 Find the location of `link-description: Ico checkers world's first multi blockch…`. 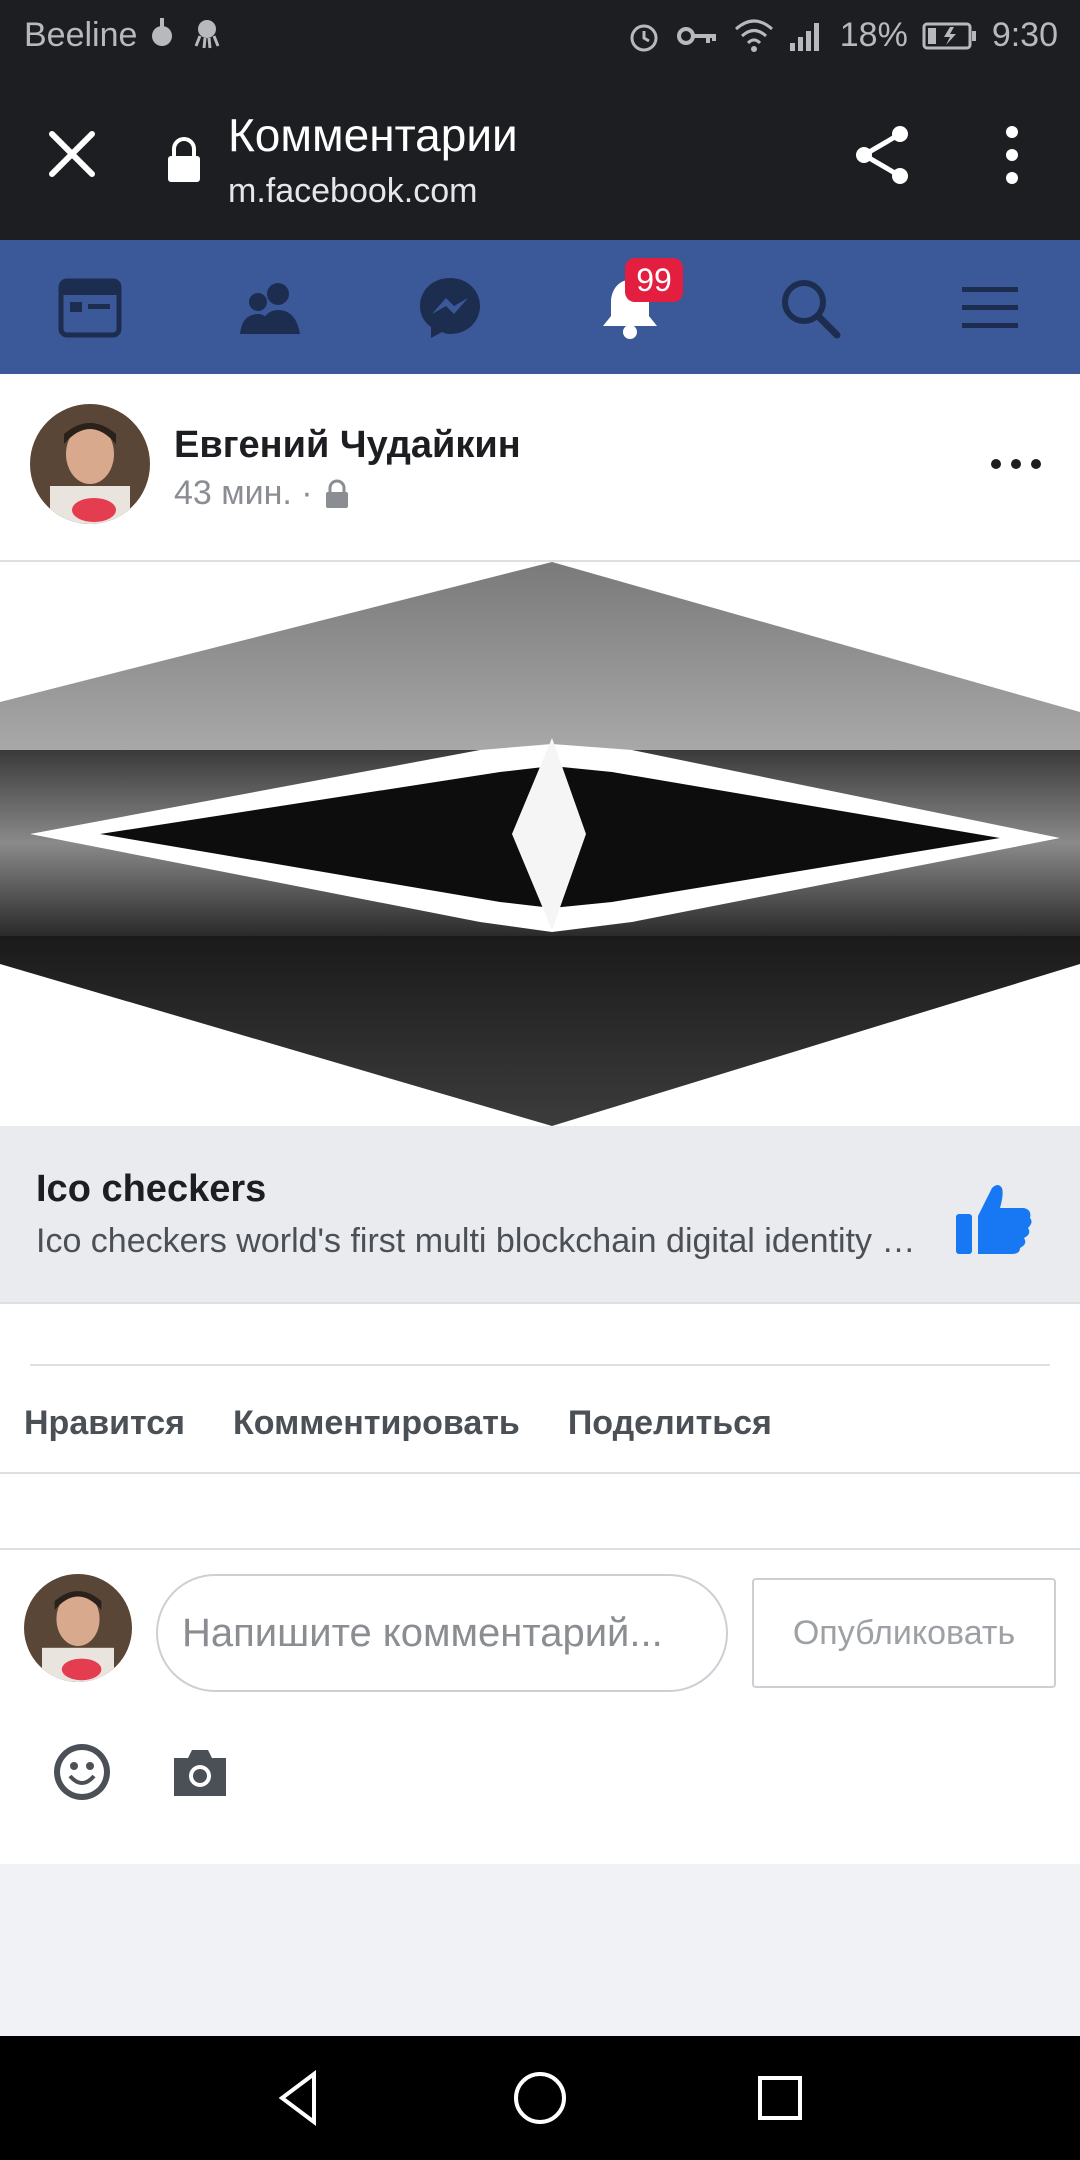

link-description: Ico checkers world's first multi blockch… is located at coordinates (476, 1241).